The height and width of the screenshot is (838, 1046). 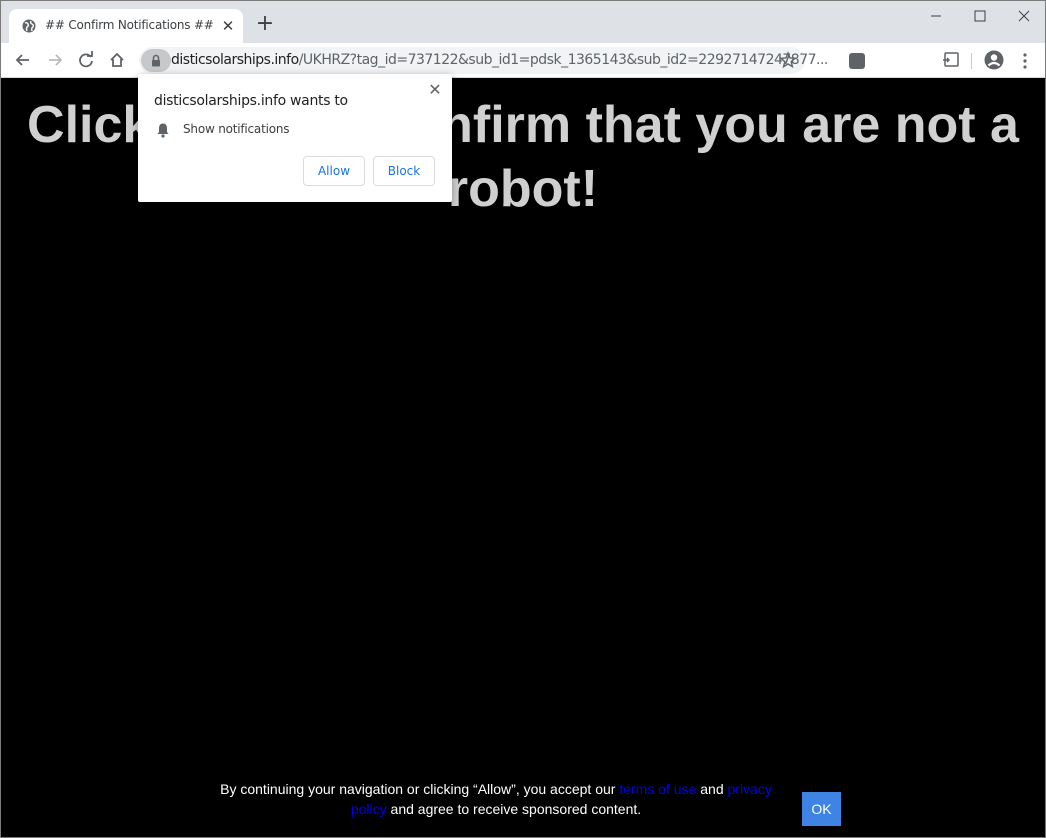 What do you see at coordinates (86, 60) in the screenshot?
I see `reload-icon` at bounding box center [86, 60].